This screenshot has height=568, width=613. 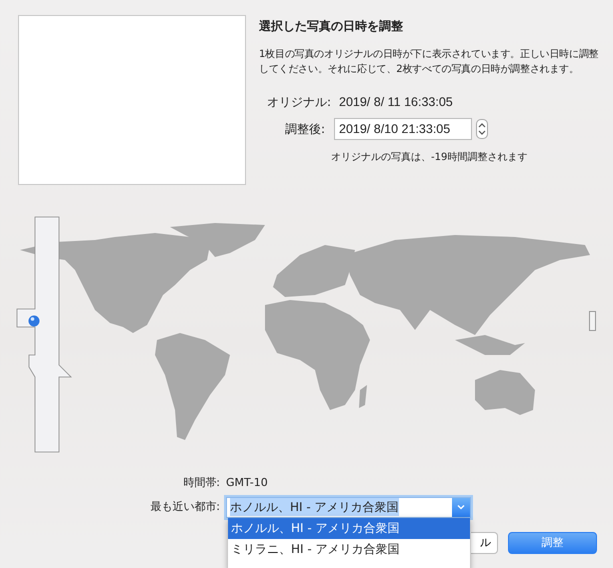 What do you see at coordinates (247, 482) in the screenshot?
I see `time-zone-value: GMT-10` at bounding box center [247, 482].